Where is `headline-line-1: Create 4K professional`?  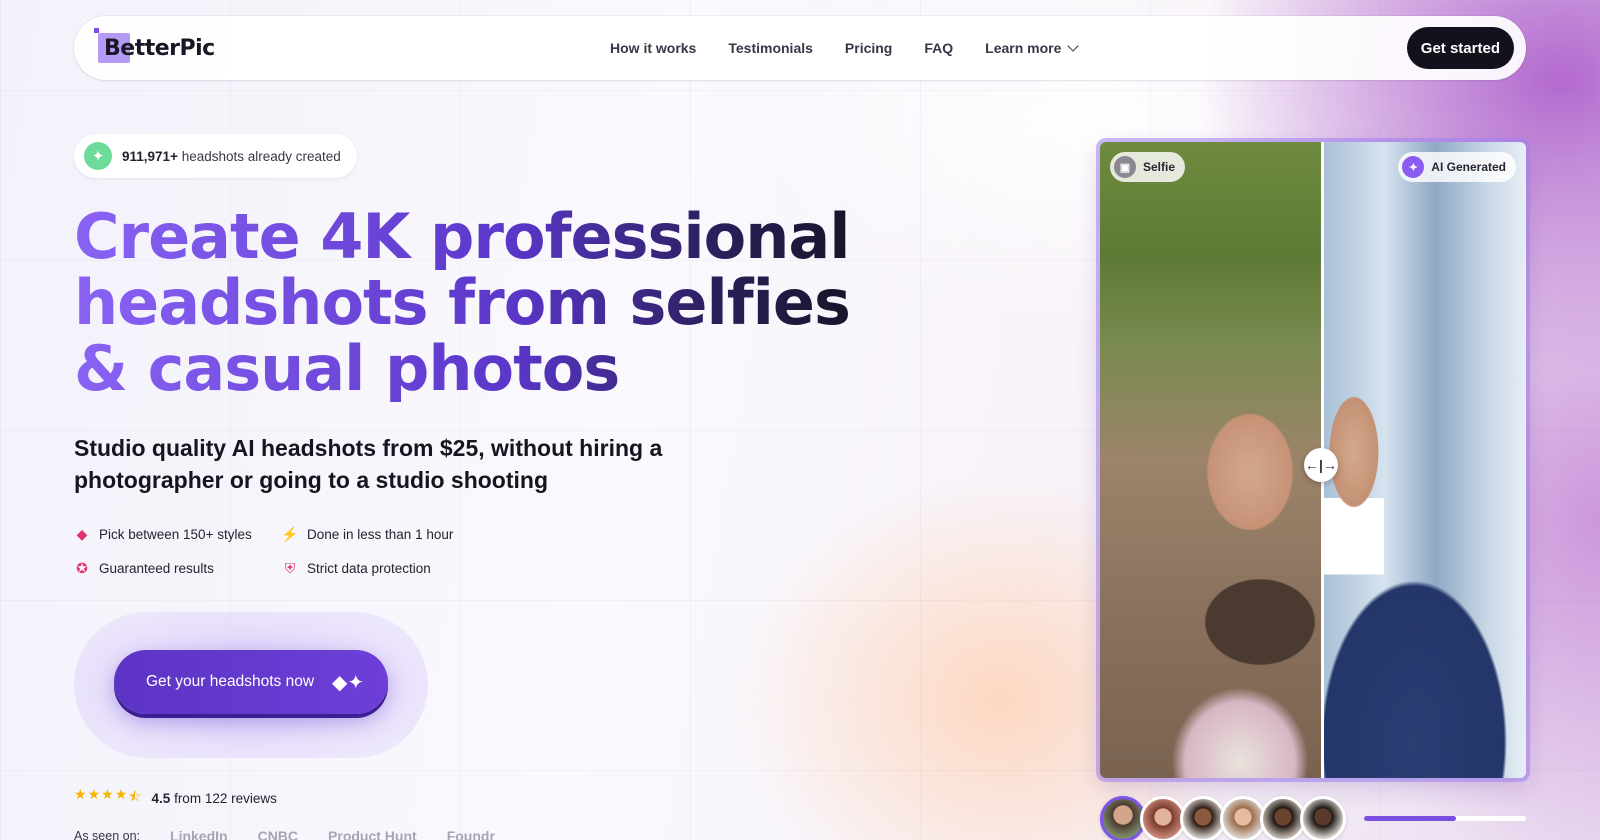 headline-line-1: Create 4K professional is located at coordinates (474, 237).